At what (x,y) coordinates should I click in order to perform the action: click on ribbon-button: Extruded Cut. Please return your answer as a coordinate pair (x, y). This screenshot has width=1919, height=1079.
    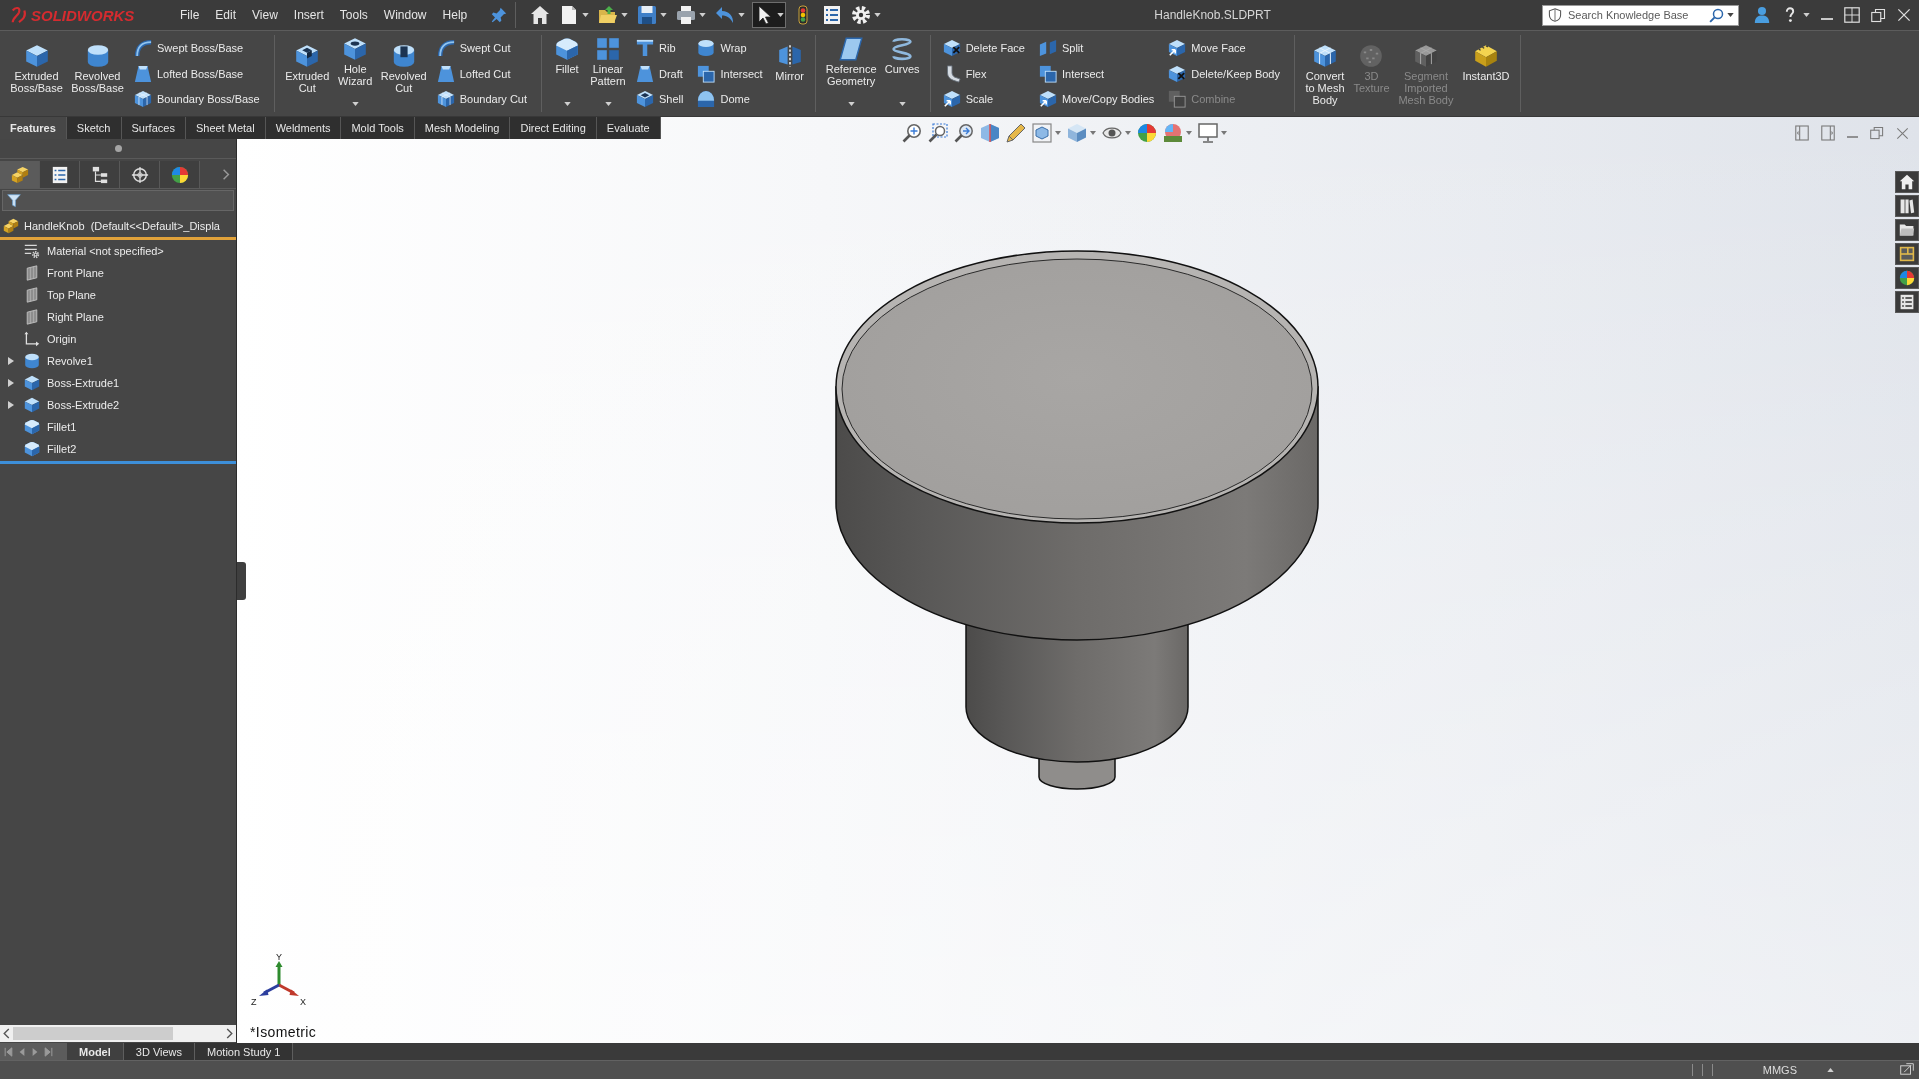
    Looking at the image, I should click on (307, 73).